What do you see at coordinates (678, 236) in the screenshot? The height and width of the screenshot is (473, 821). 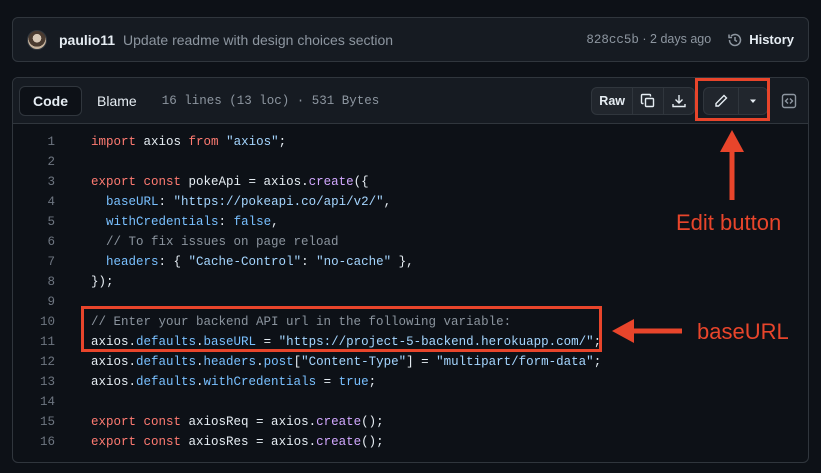 I see `annotation-arrows` at bounding box center [678, 236].